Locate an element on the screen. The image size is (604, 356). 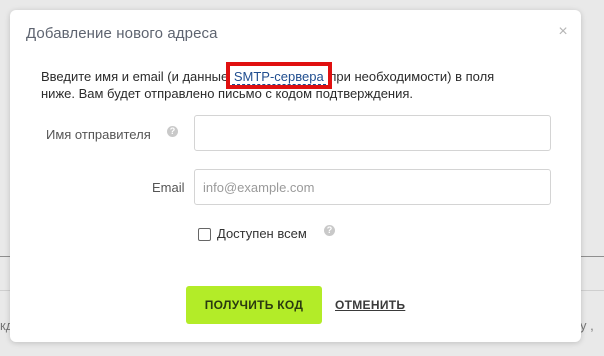
intro-text-before: Введите имя и email (и данные is located at coordinates (136, 76).